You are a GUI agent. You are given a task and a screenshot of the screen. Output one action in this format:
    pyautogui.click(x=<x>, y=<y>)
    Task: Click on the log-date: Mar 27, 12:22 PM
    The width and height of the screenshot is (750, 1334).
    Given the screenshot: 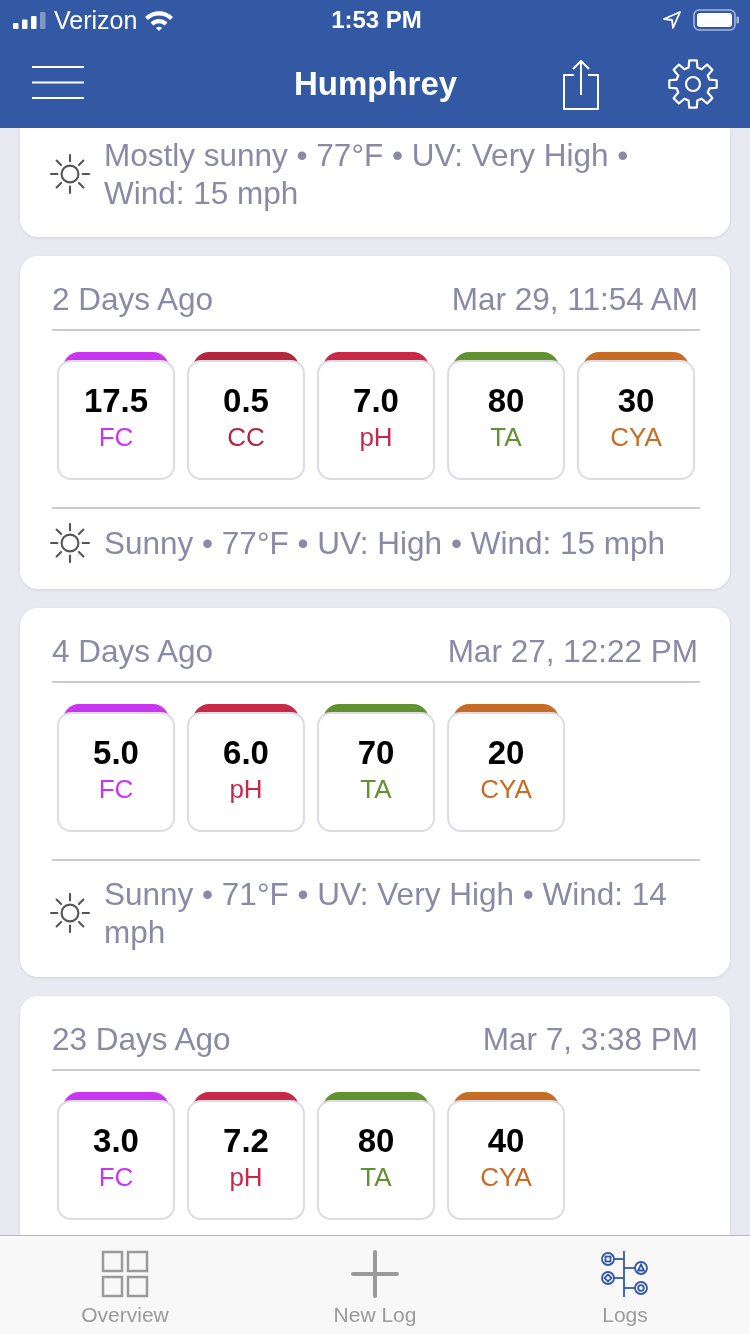 What is the action you would take?
    pyautogui.click(x=572, y=651)
    